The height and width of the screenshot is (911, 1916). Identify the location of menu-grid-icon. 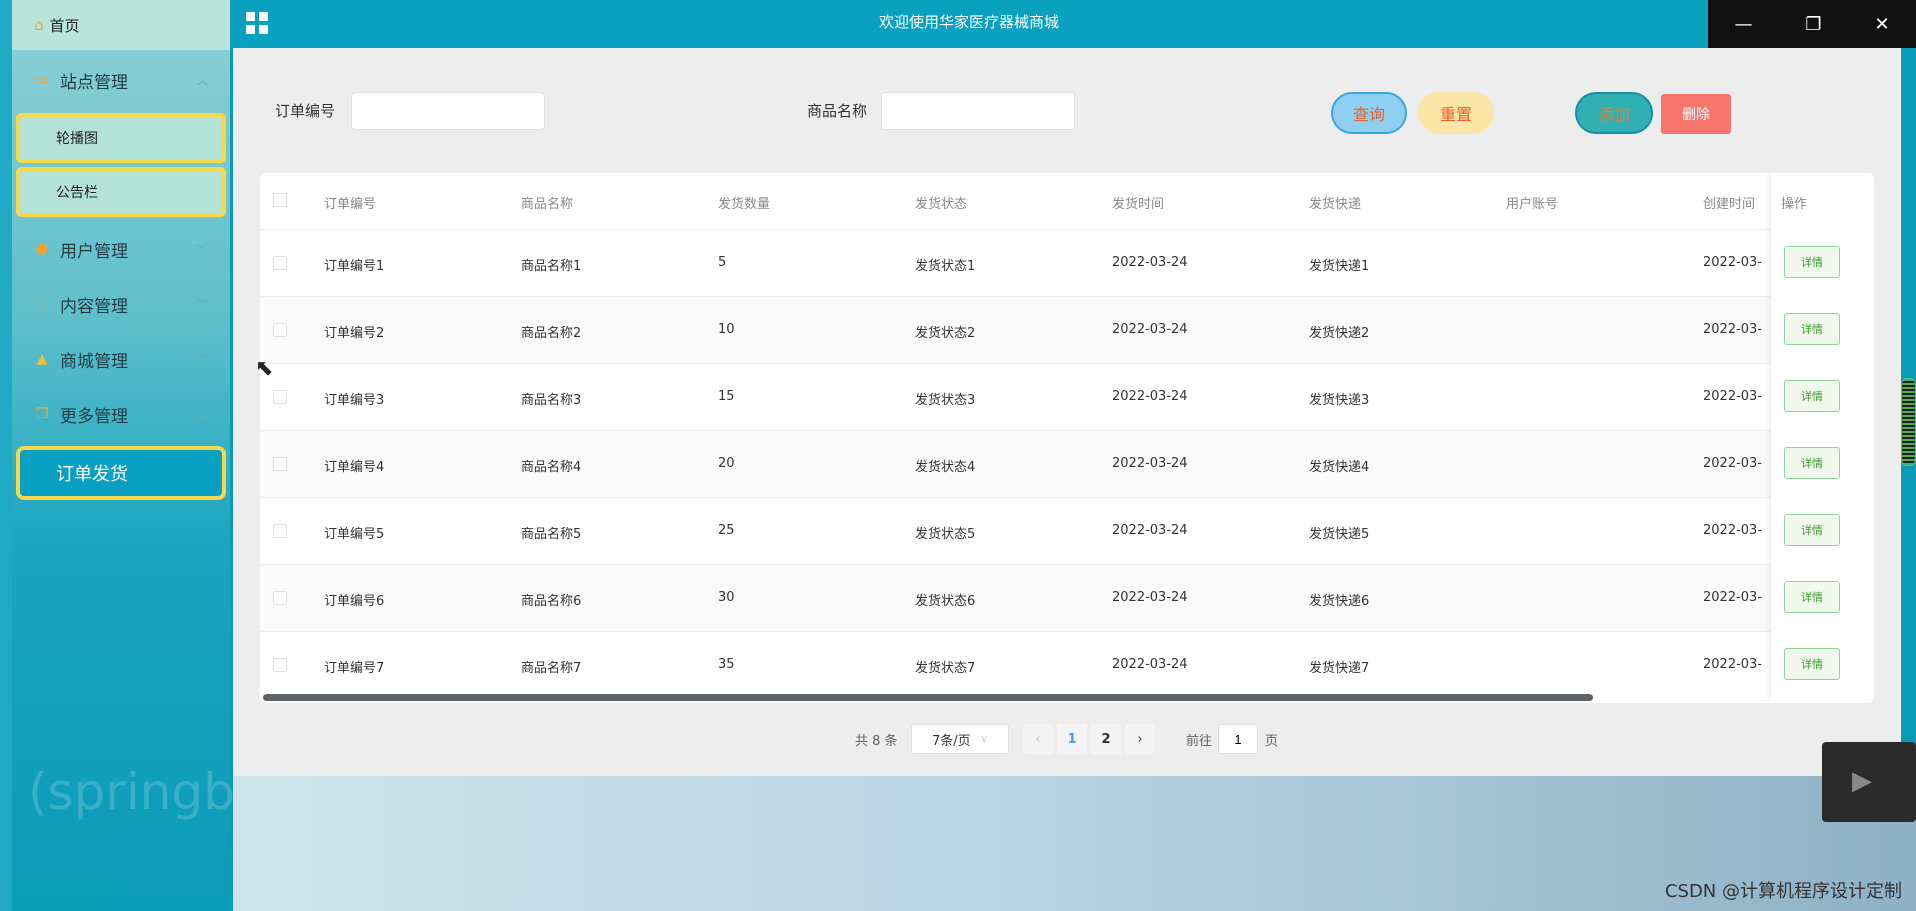
(257, 23).